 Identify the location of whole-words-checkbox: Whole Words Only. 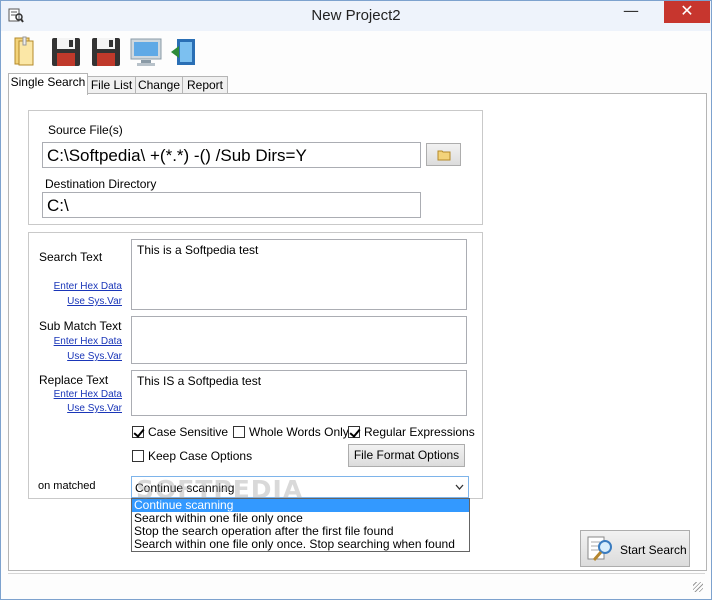
(291, 432).